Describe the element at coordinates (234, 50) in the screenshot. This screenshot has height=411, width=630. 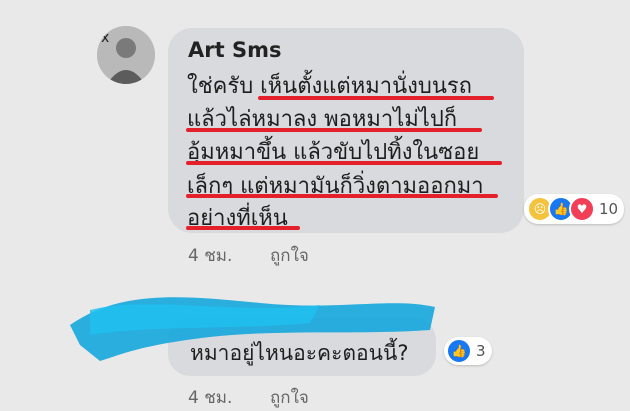
I see `comment-author-name: Art Sms` at that location.